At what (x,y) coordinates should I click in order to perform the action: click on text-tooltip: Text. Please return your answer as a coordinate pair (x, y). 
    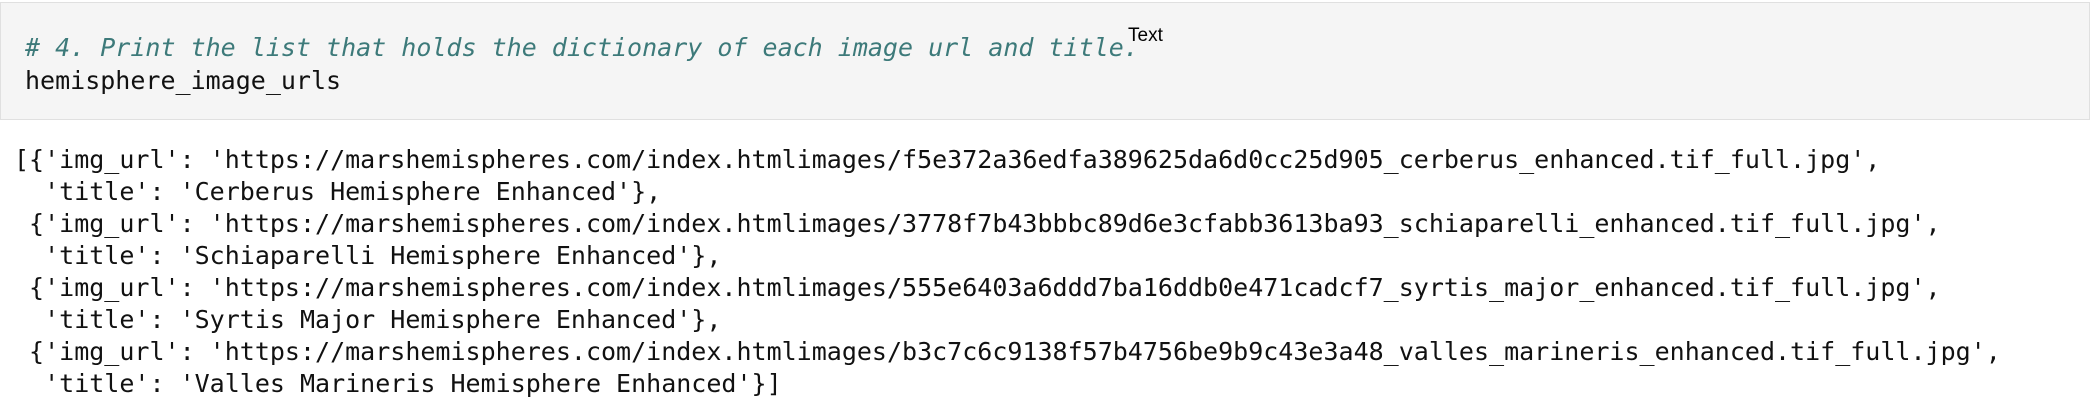
    Looking at the image, I should click on (1145, 35).